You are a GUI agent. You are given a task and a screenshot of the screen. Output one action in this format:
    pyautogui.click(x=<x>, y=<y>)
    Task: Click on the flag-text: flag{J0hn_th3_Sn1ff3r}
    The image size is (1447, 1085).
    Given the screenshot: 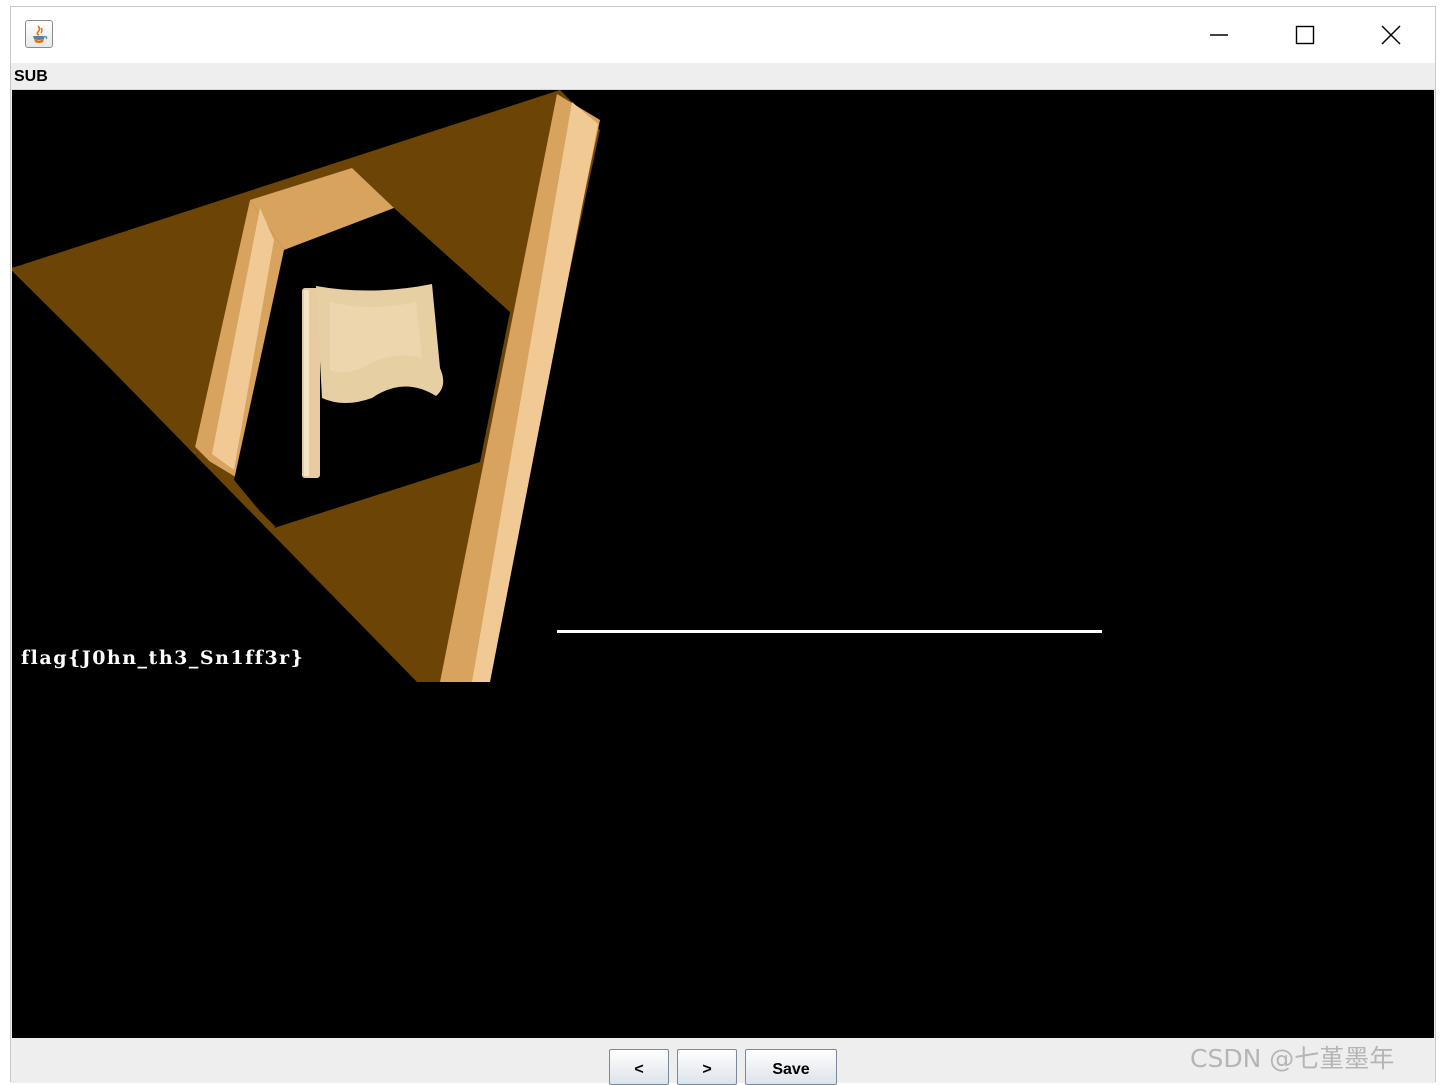 What is the action you would take?
    pyautogui.click(x=163, y=658)
    